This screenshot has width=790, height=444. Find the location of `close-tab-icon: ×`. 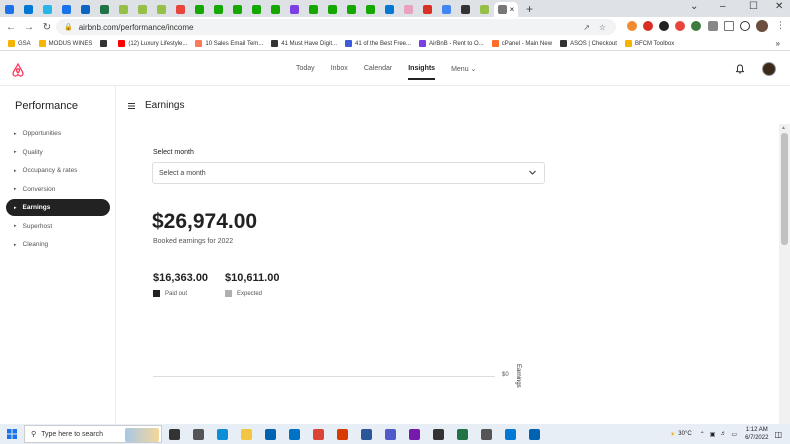

close-tab-icon: × is located at coordinates (512, 9).